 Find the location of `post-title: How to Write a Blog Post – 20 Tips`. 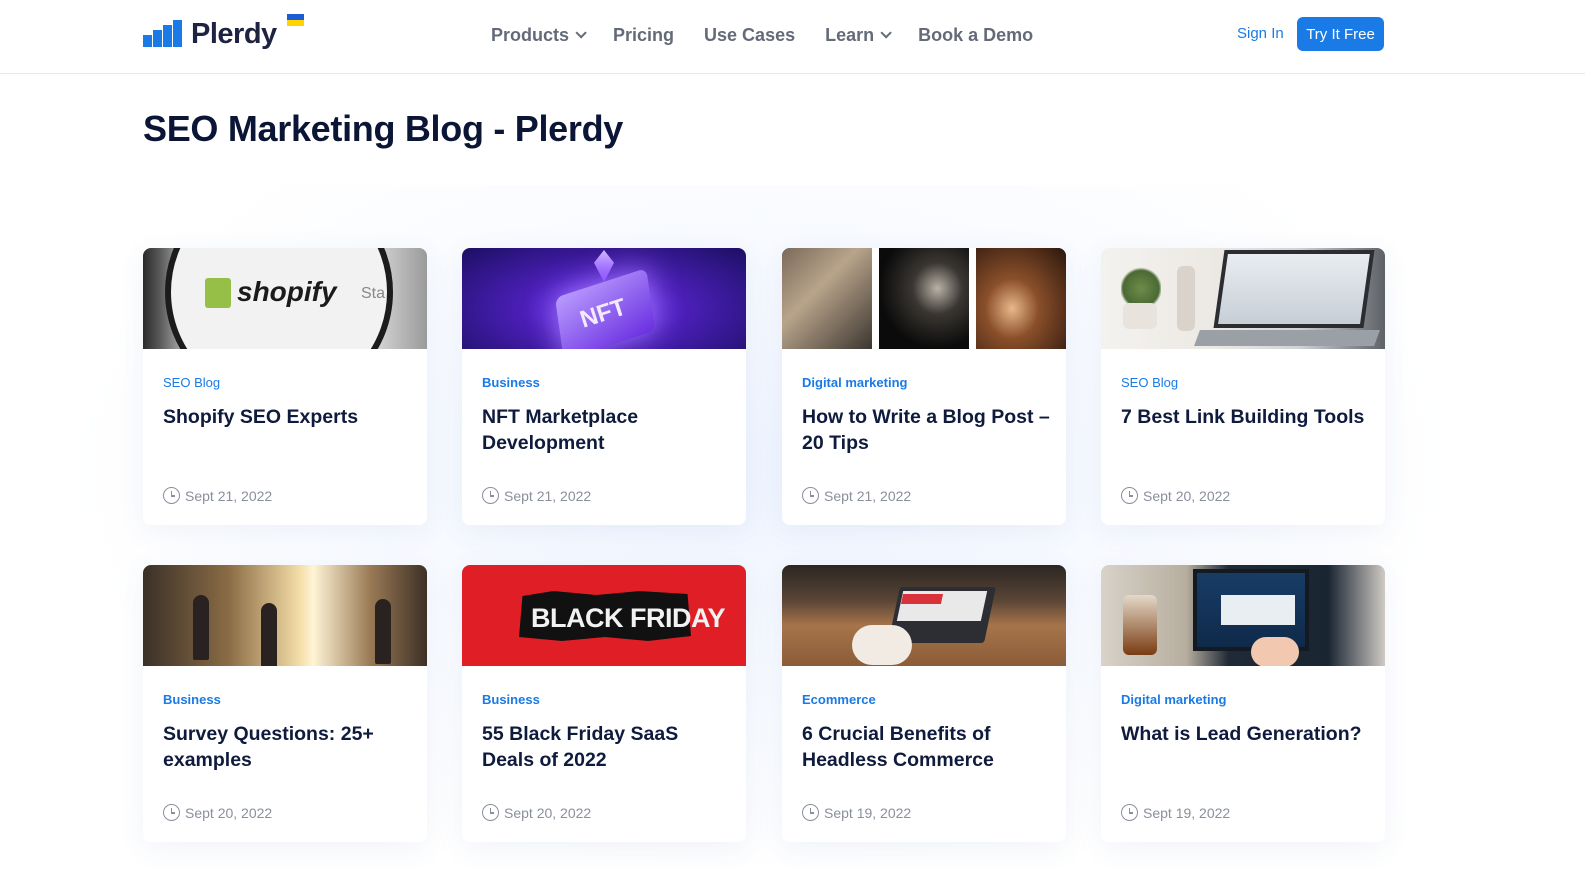

post-title: How to Write a Blog Post – 20 Tips is located at coordinates (927, 430).